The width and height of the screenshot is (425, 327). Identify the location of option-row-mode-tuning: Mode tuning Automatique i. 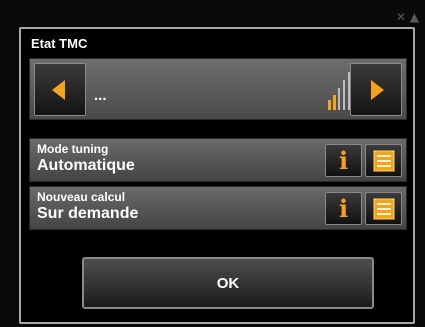
(218, 160).